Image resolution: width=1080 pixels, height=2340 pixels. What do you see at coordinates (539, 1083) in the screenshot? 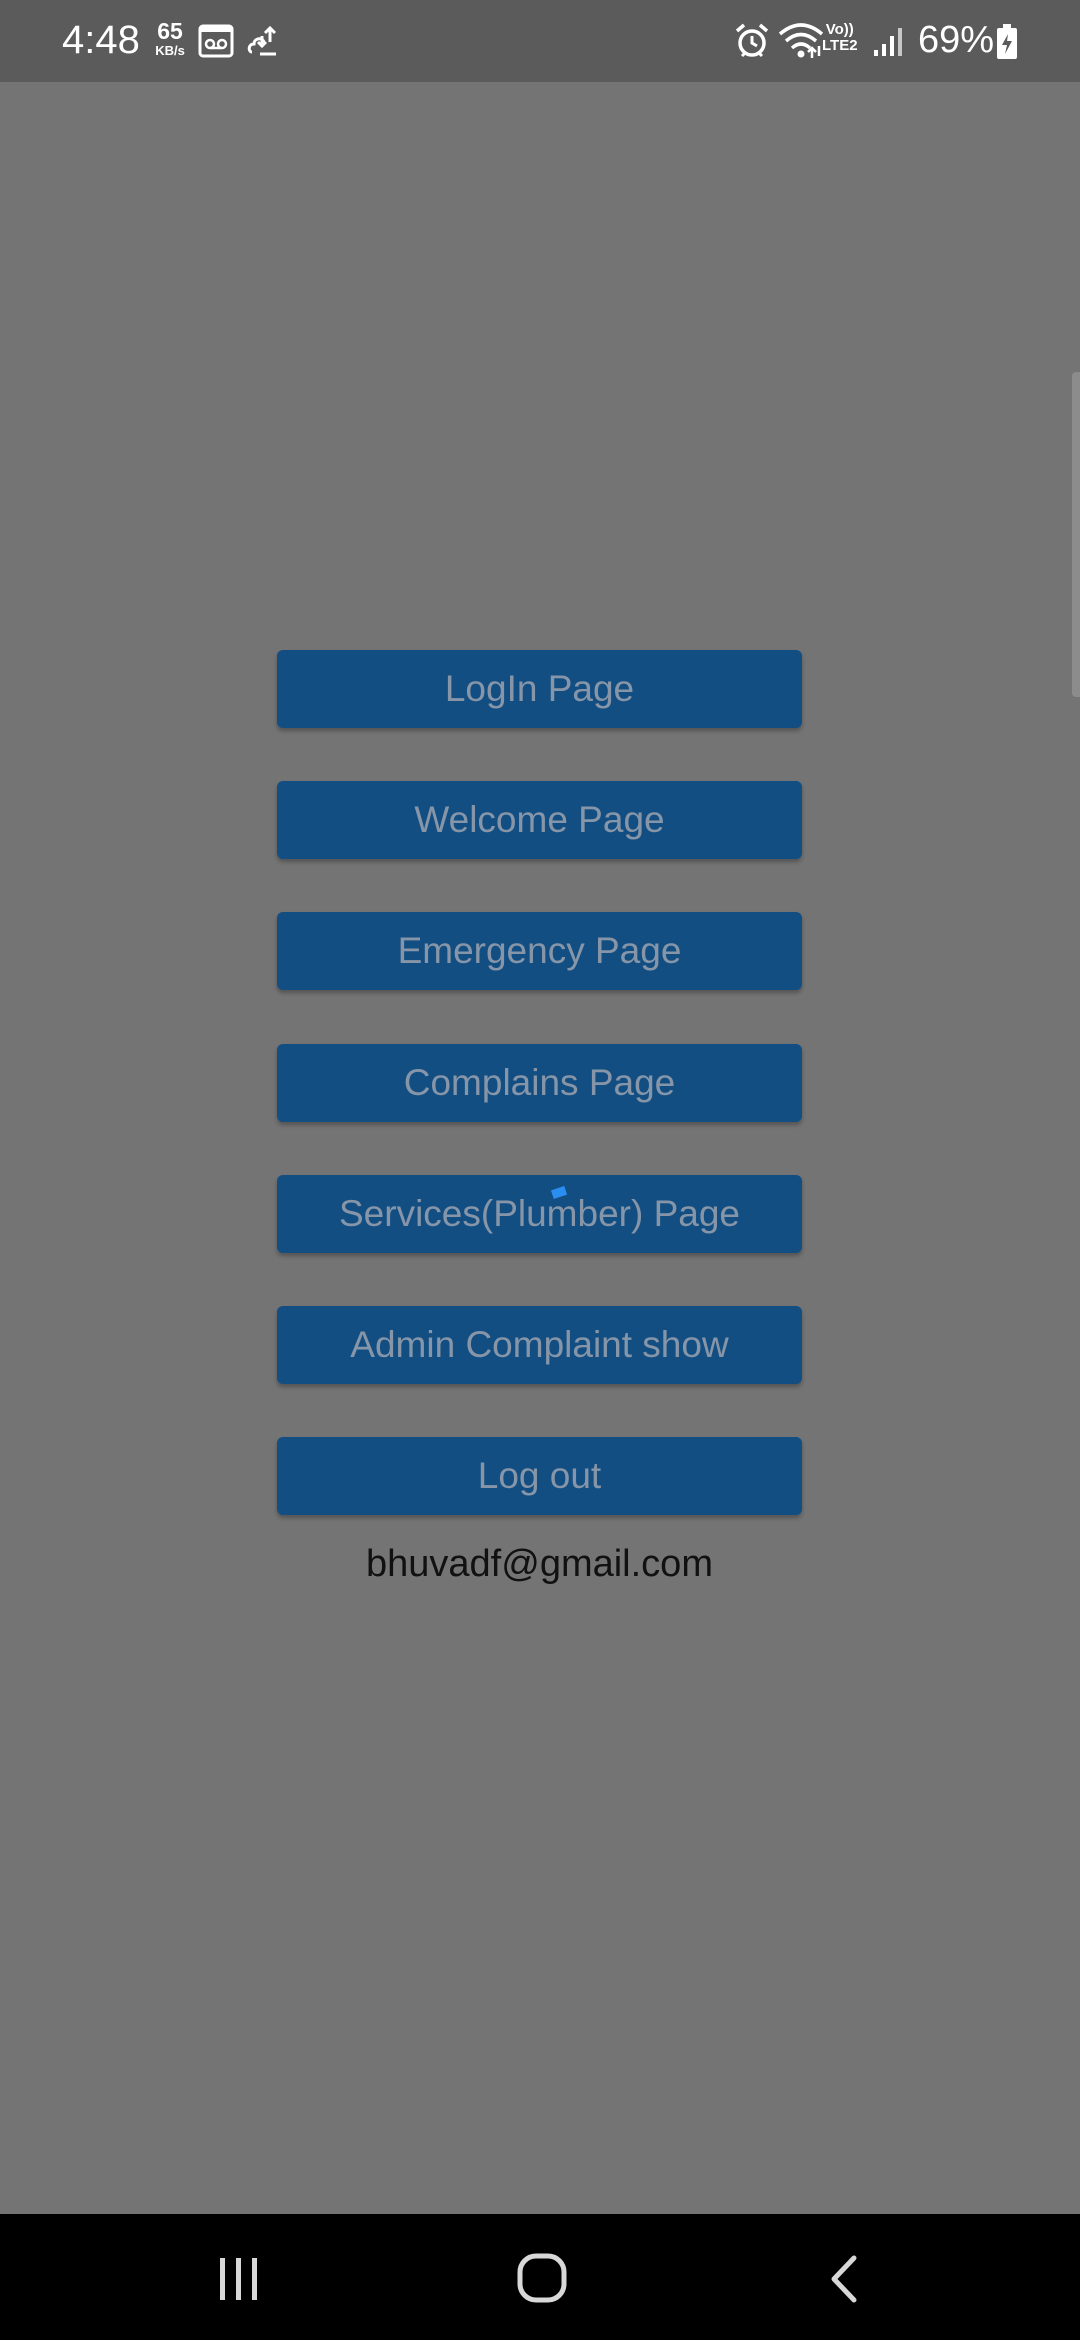
I see `complains-page-button: Complains Page` at bounding box center [539, 1083].